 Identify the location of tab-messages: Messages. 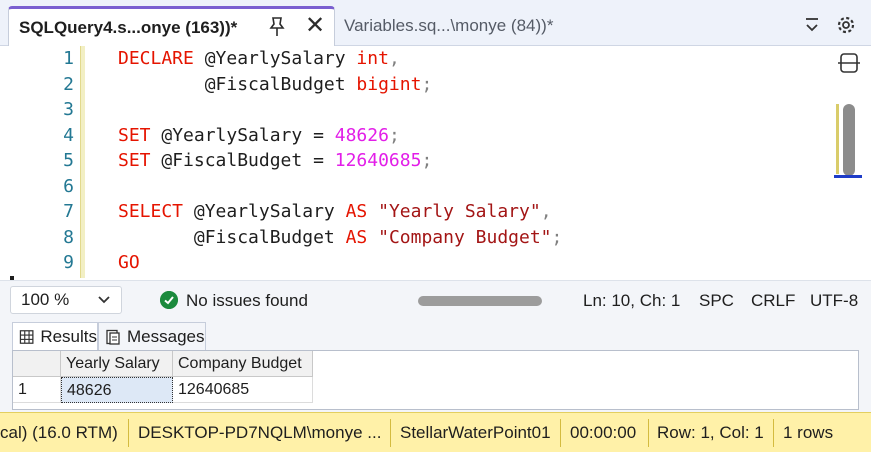
(152, 336).